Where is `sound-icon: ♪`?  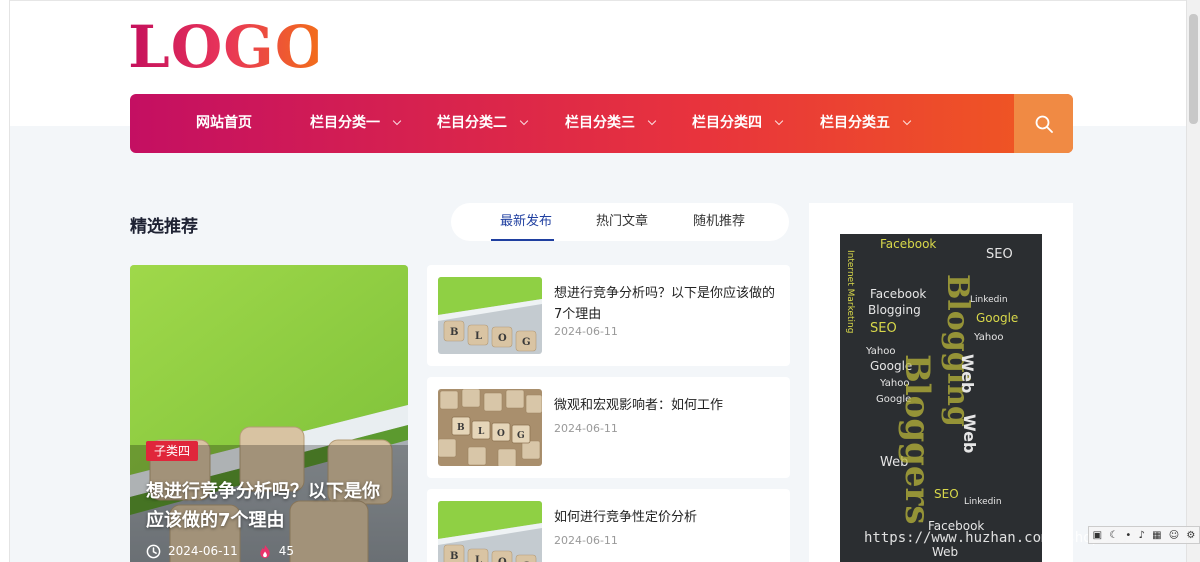 sound-icon: ♪ is located at coordinates (1142, 535).